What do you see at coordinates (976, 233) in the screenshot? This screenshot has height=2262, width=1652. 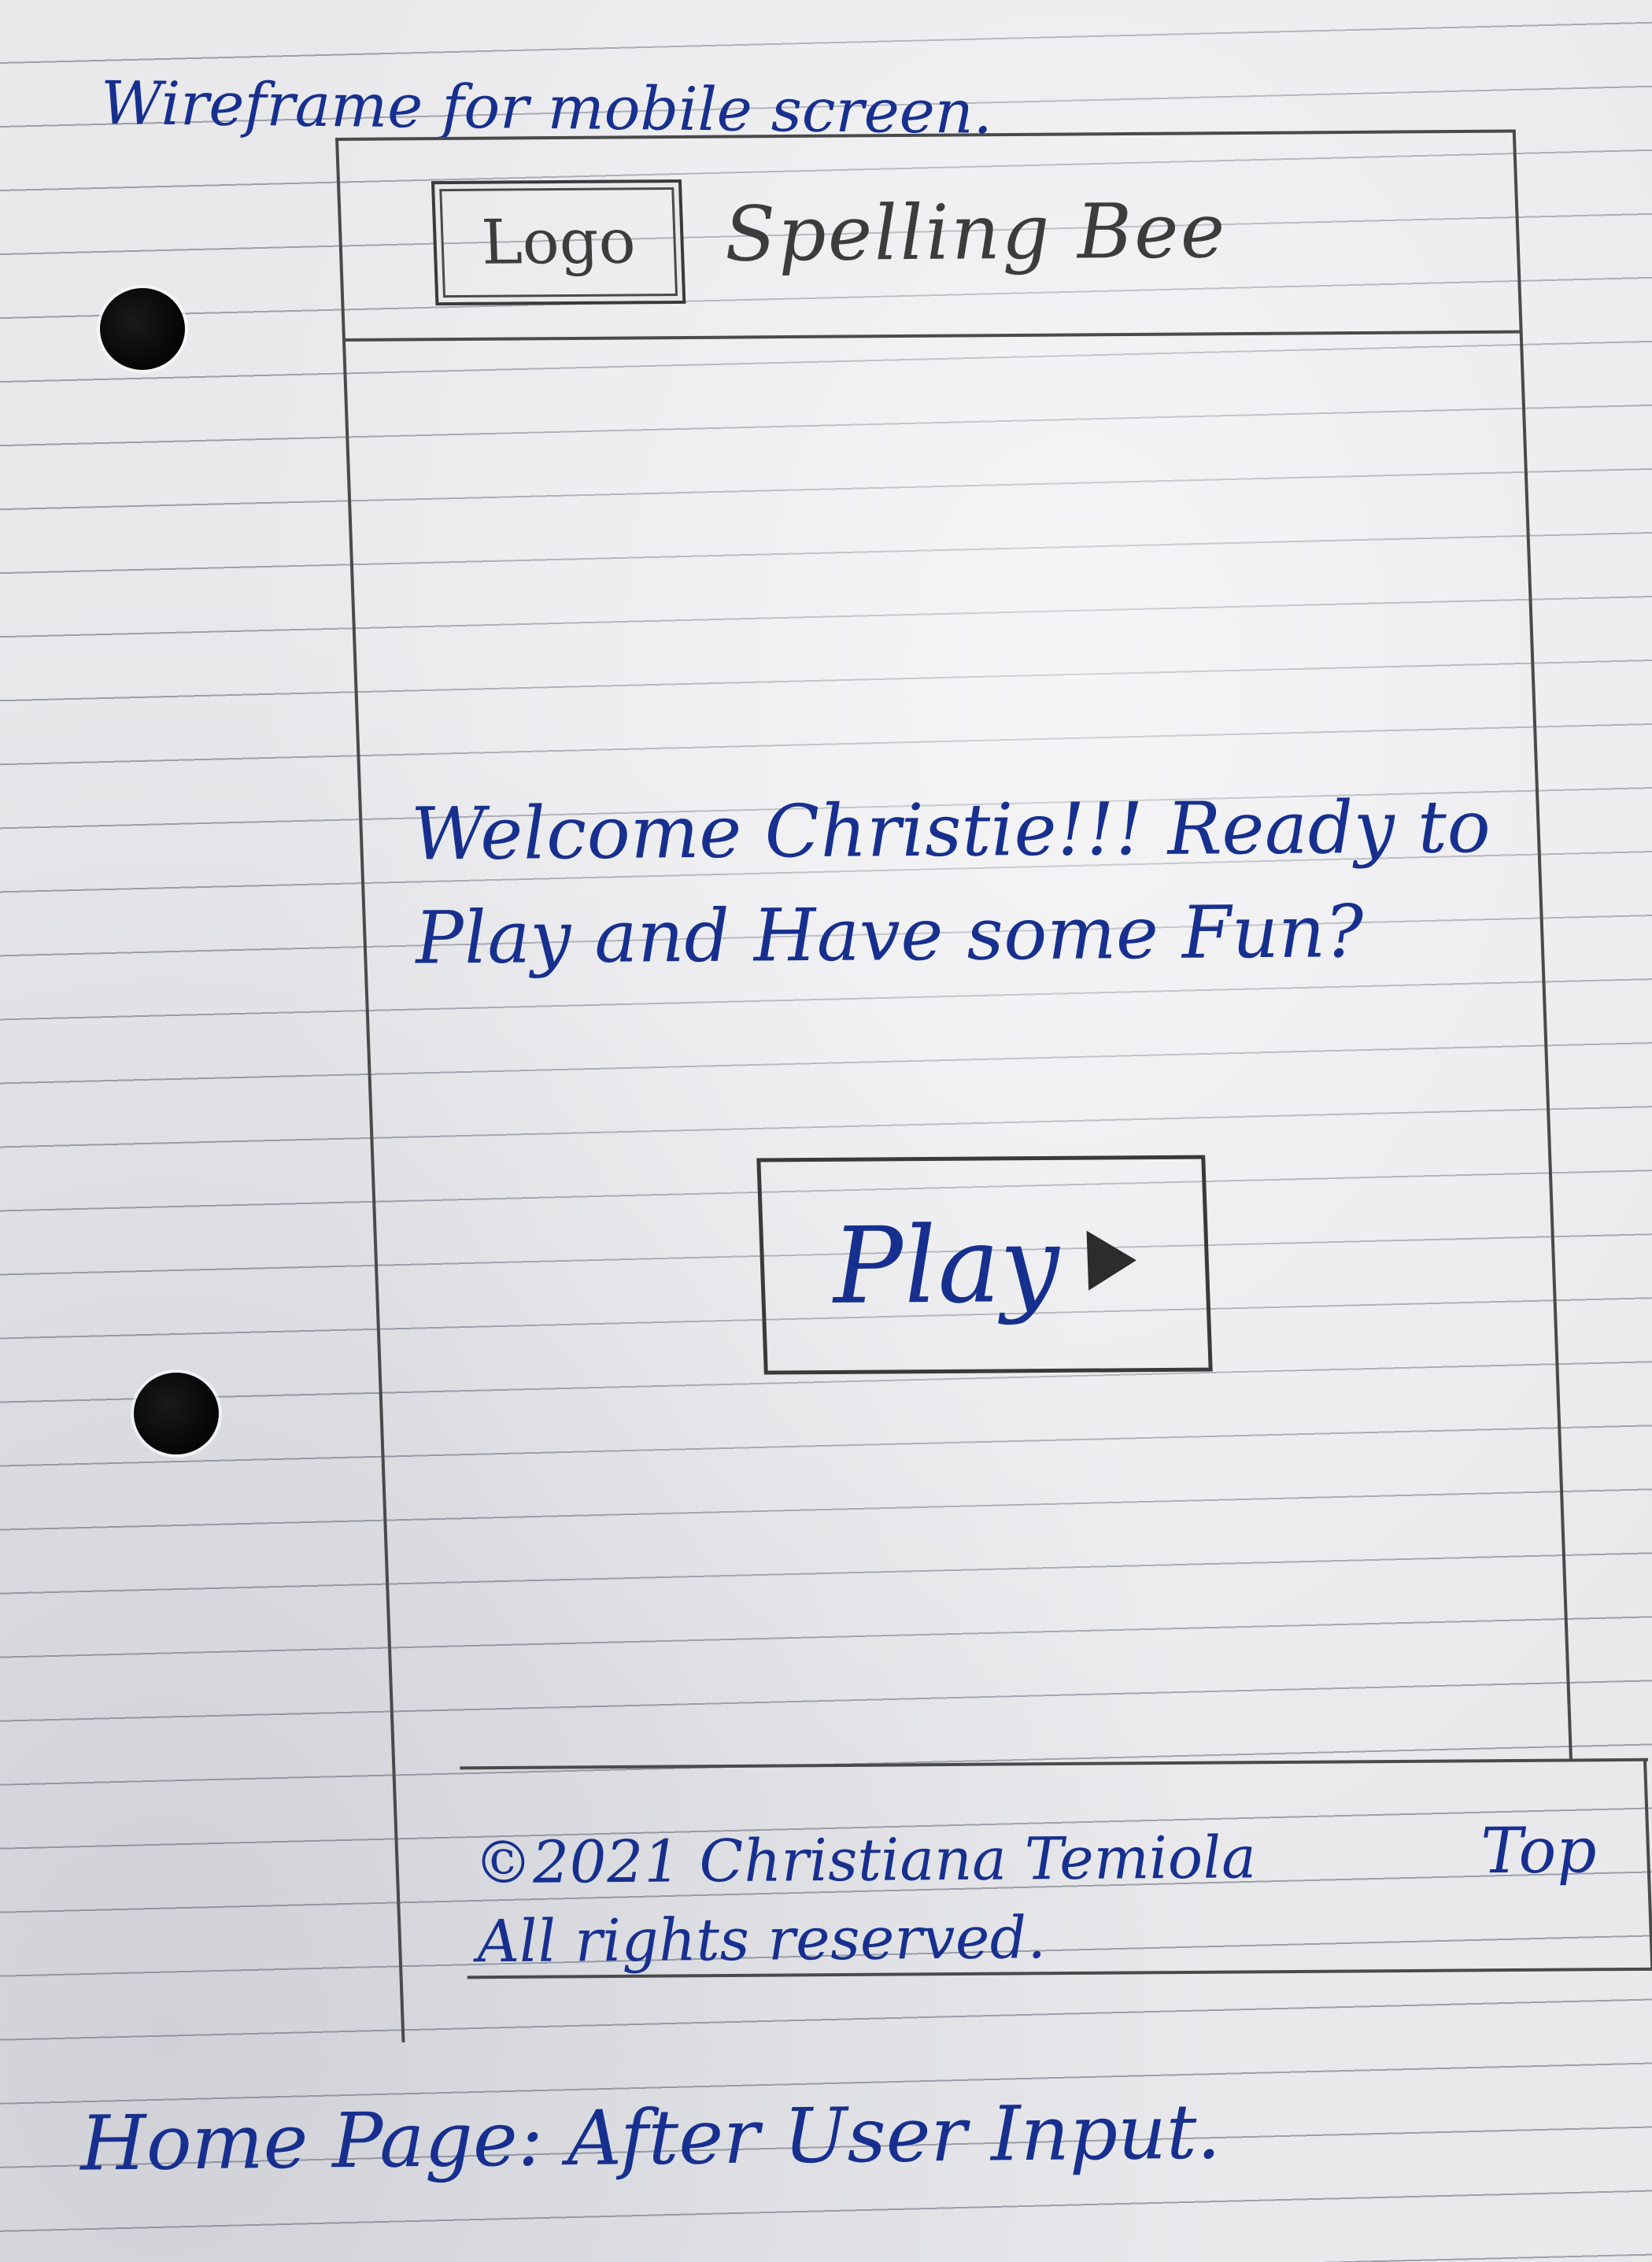 I see `app-title: Spelling Bee` at bounding box center [976, 233].